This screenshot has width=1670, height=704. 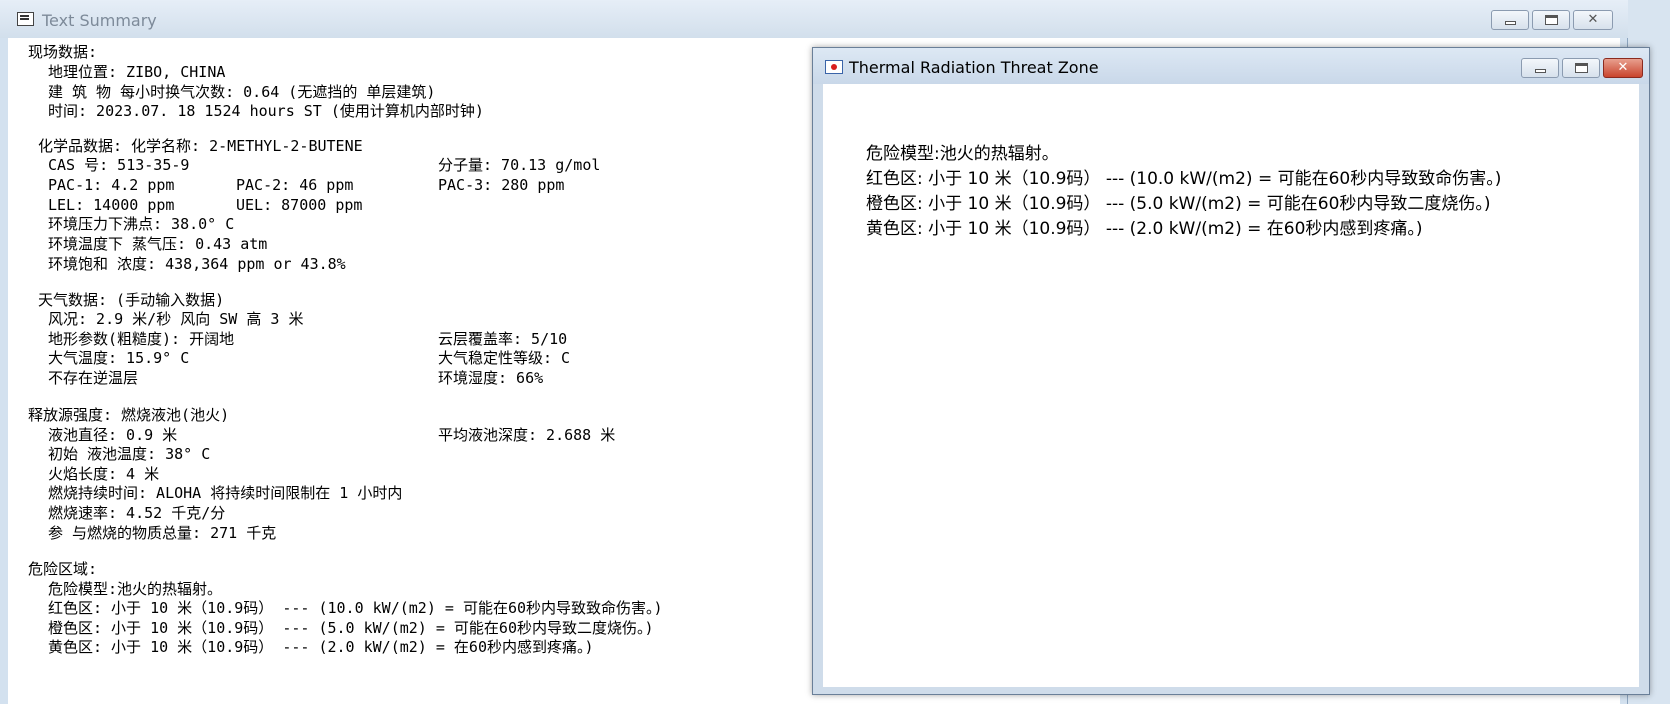 I want to click on source-strength-heading: 释放源强度: 燃烧液池(池火), so click(x=129, y=415).